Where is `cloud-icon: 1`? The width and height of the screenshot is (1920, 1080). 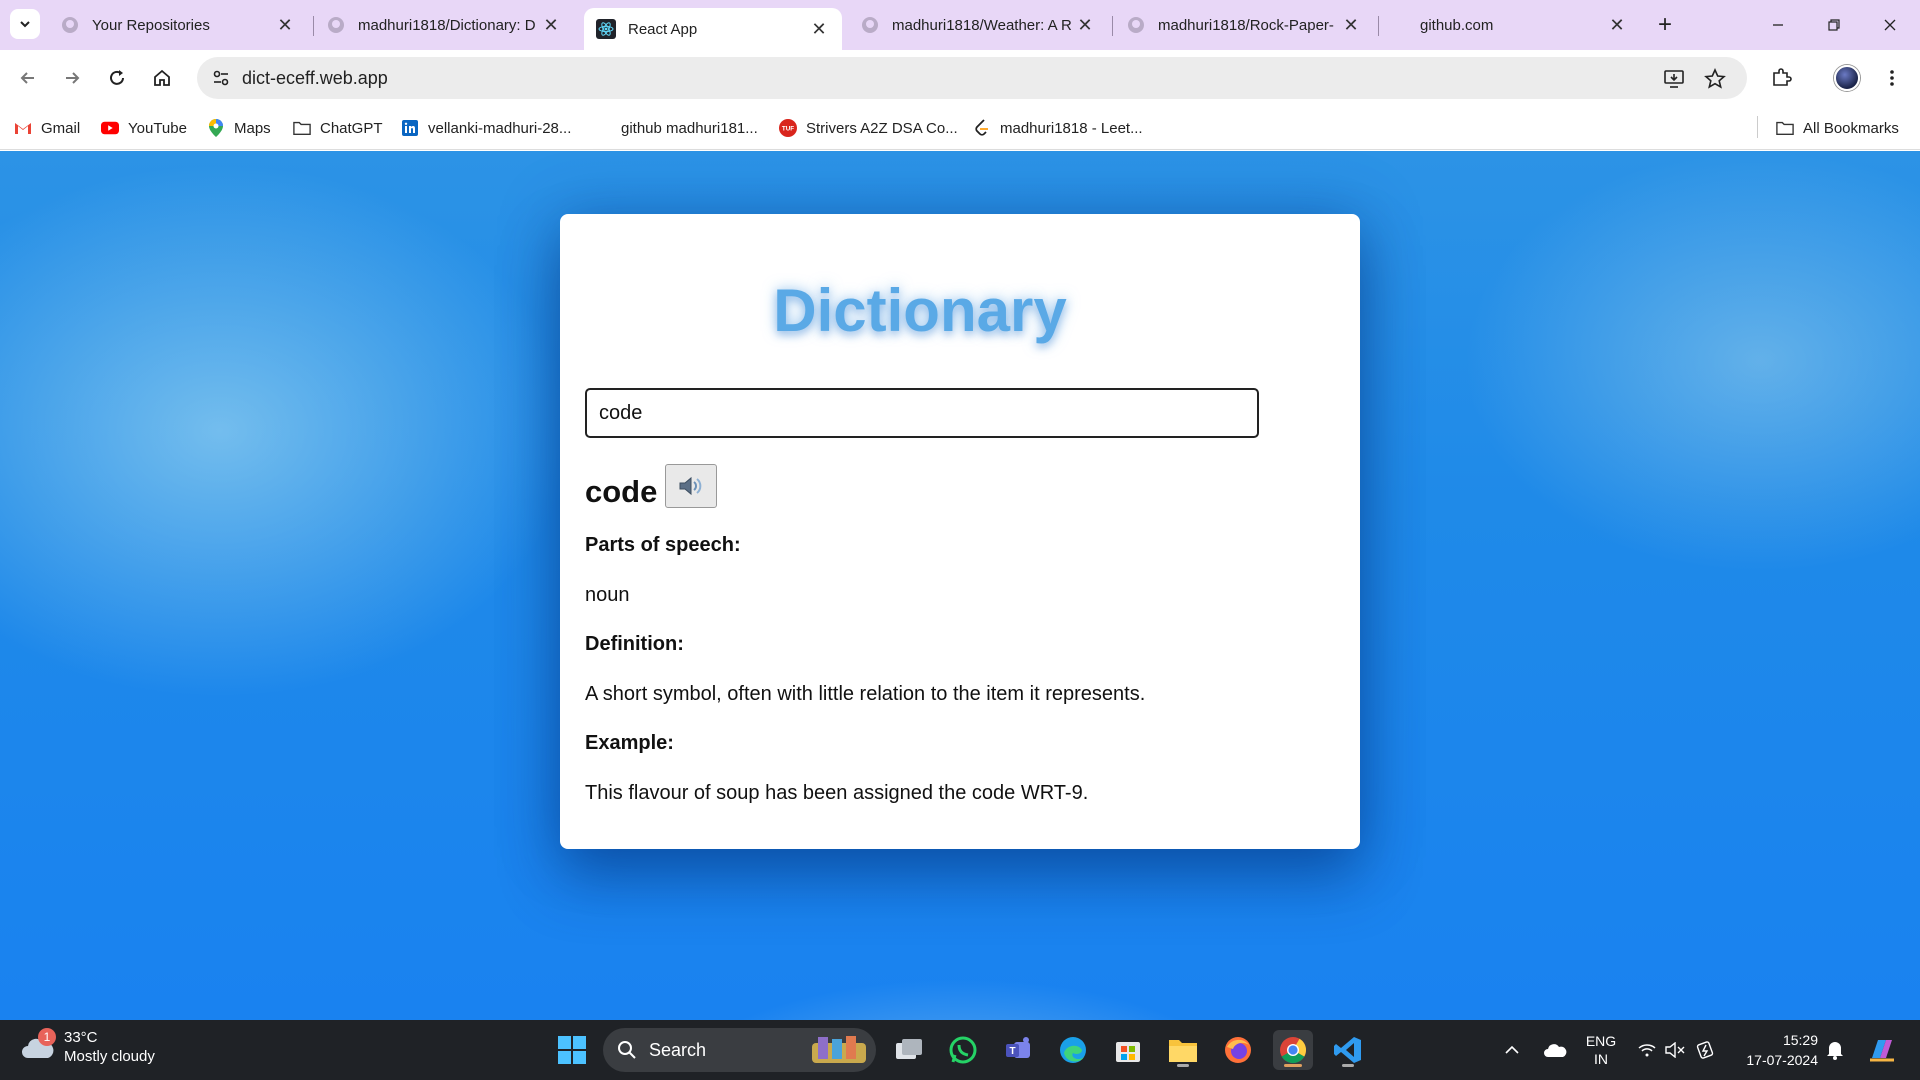 cloud-icon: 1 is located at coordinates (38, 1046).